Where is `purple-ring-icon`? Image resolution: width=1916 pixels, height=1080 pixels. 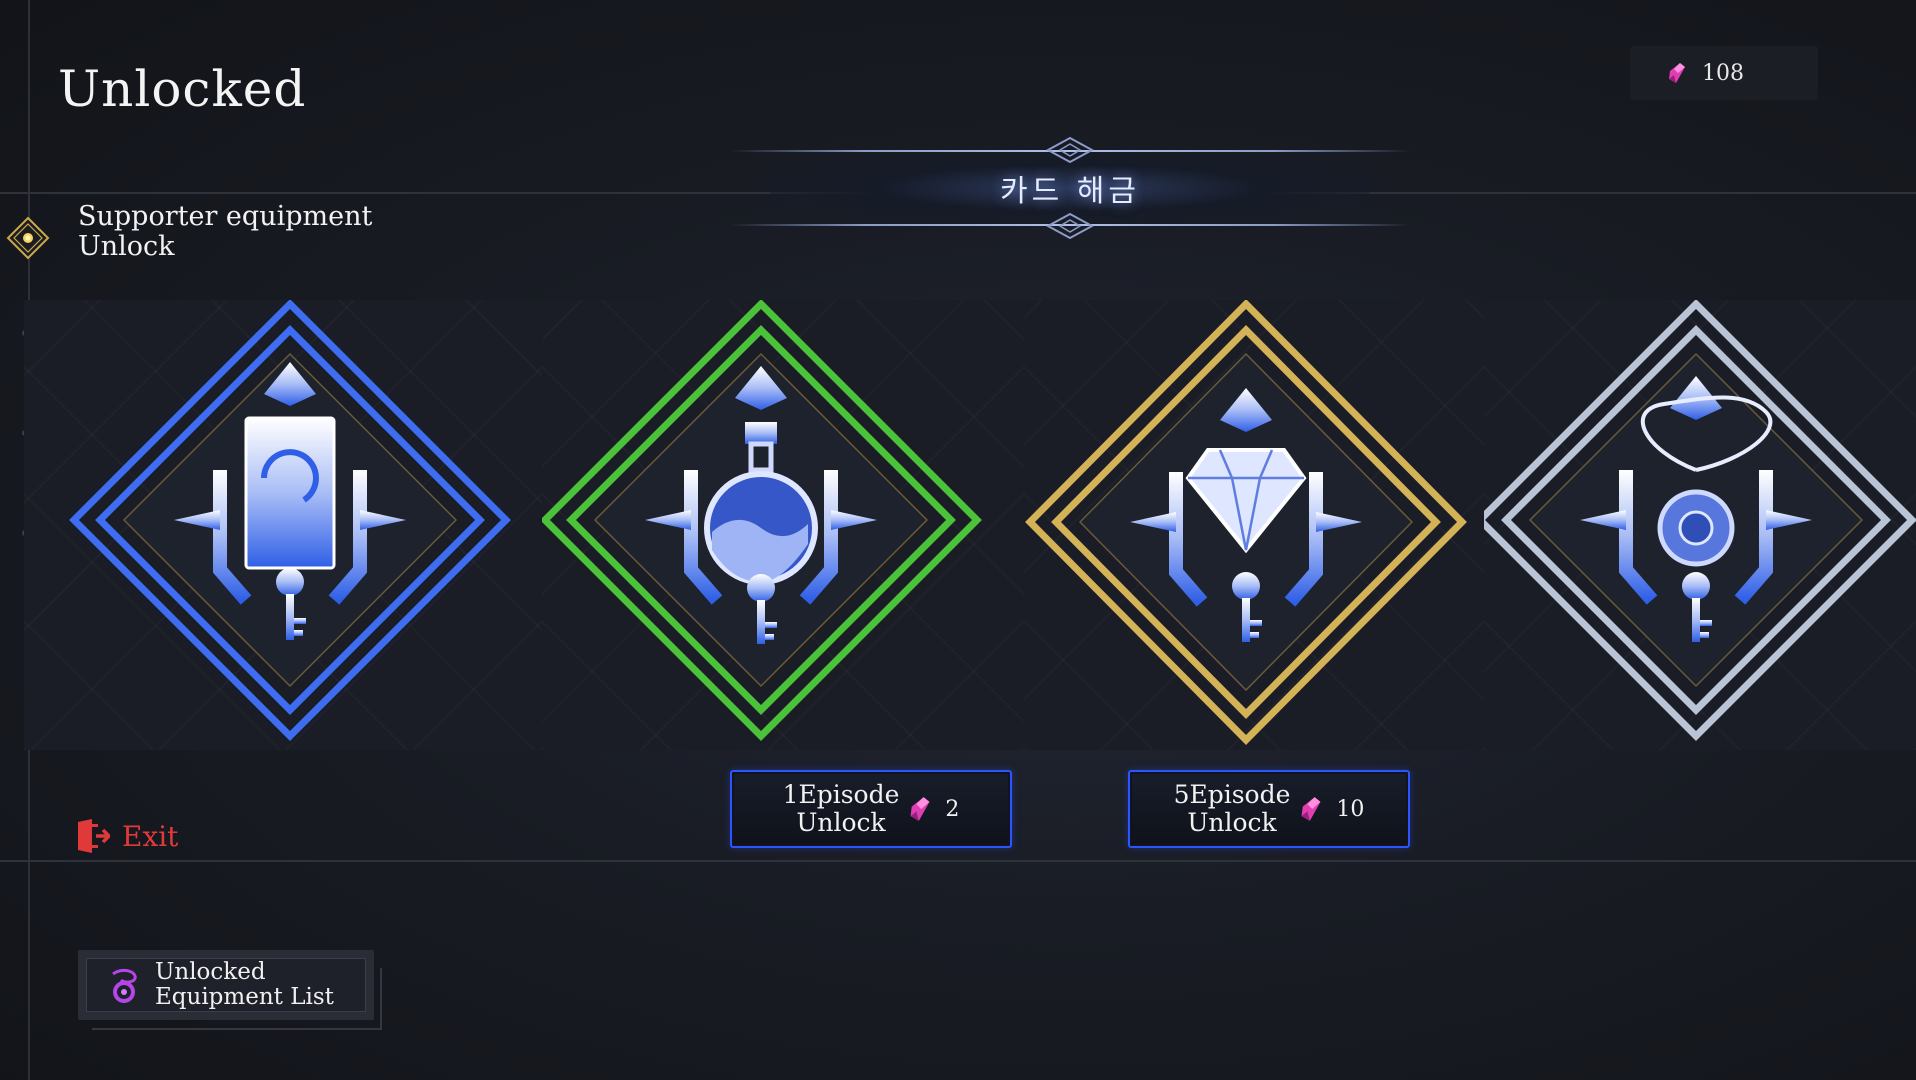 purple-ring-icon is located at coordinates (124, 985).